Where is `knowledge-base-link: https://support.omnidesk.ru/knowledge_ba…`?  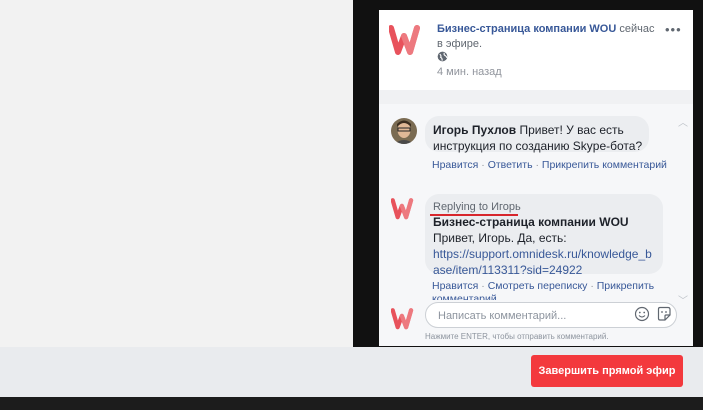
knowledge-base-link: https://support.omnidesk.ru/knowledge_ba… is located at coordinates (543, 262).